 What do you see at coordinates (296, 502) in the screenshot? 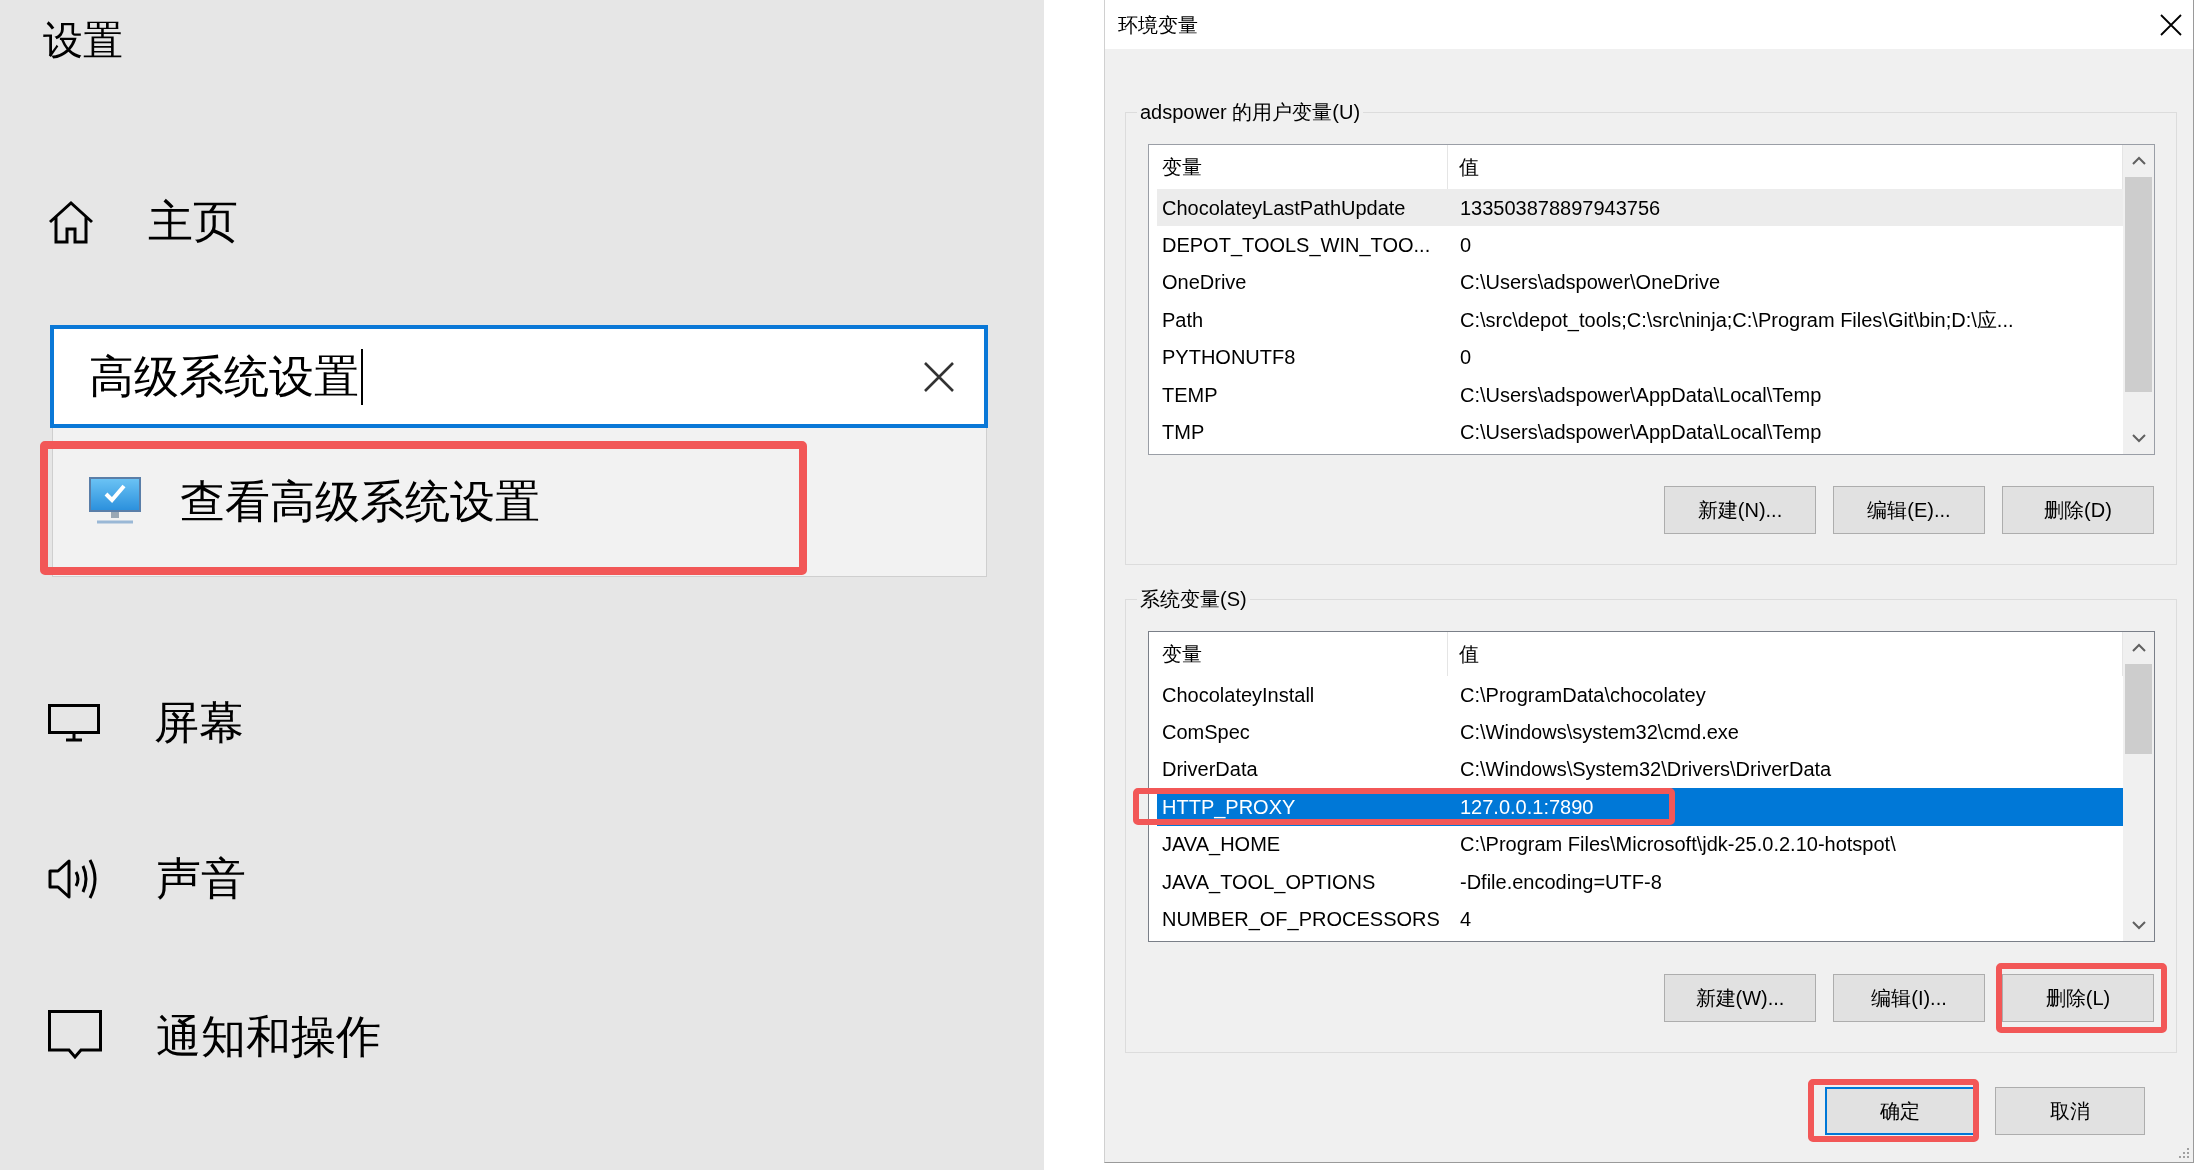
I see `suggestion-item: 查看高级系统设置` at bounding box center [296, 502].